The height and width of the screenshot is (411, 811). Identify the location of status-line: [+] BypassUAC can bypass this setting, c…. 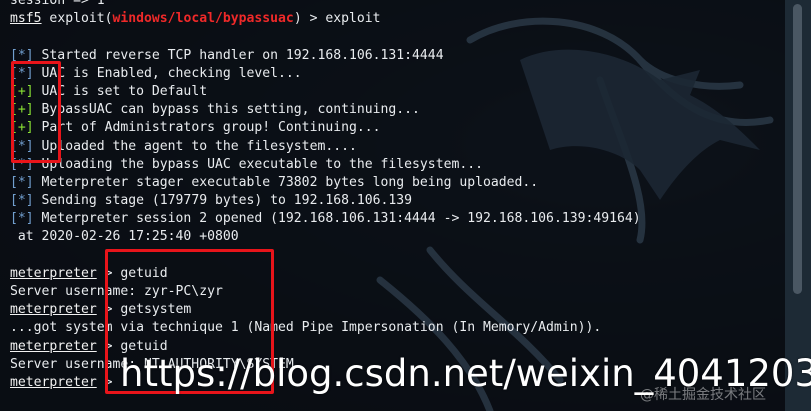
(397, 110).